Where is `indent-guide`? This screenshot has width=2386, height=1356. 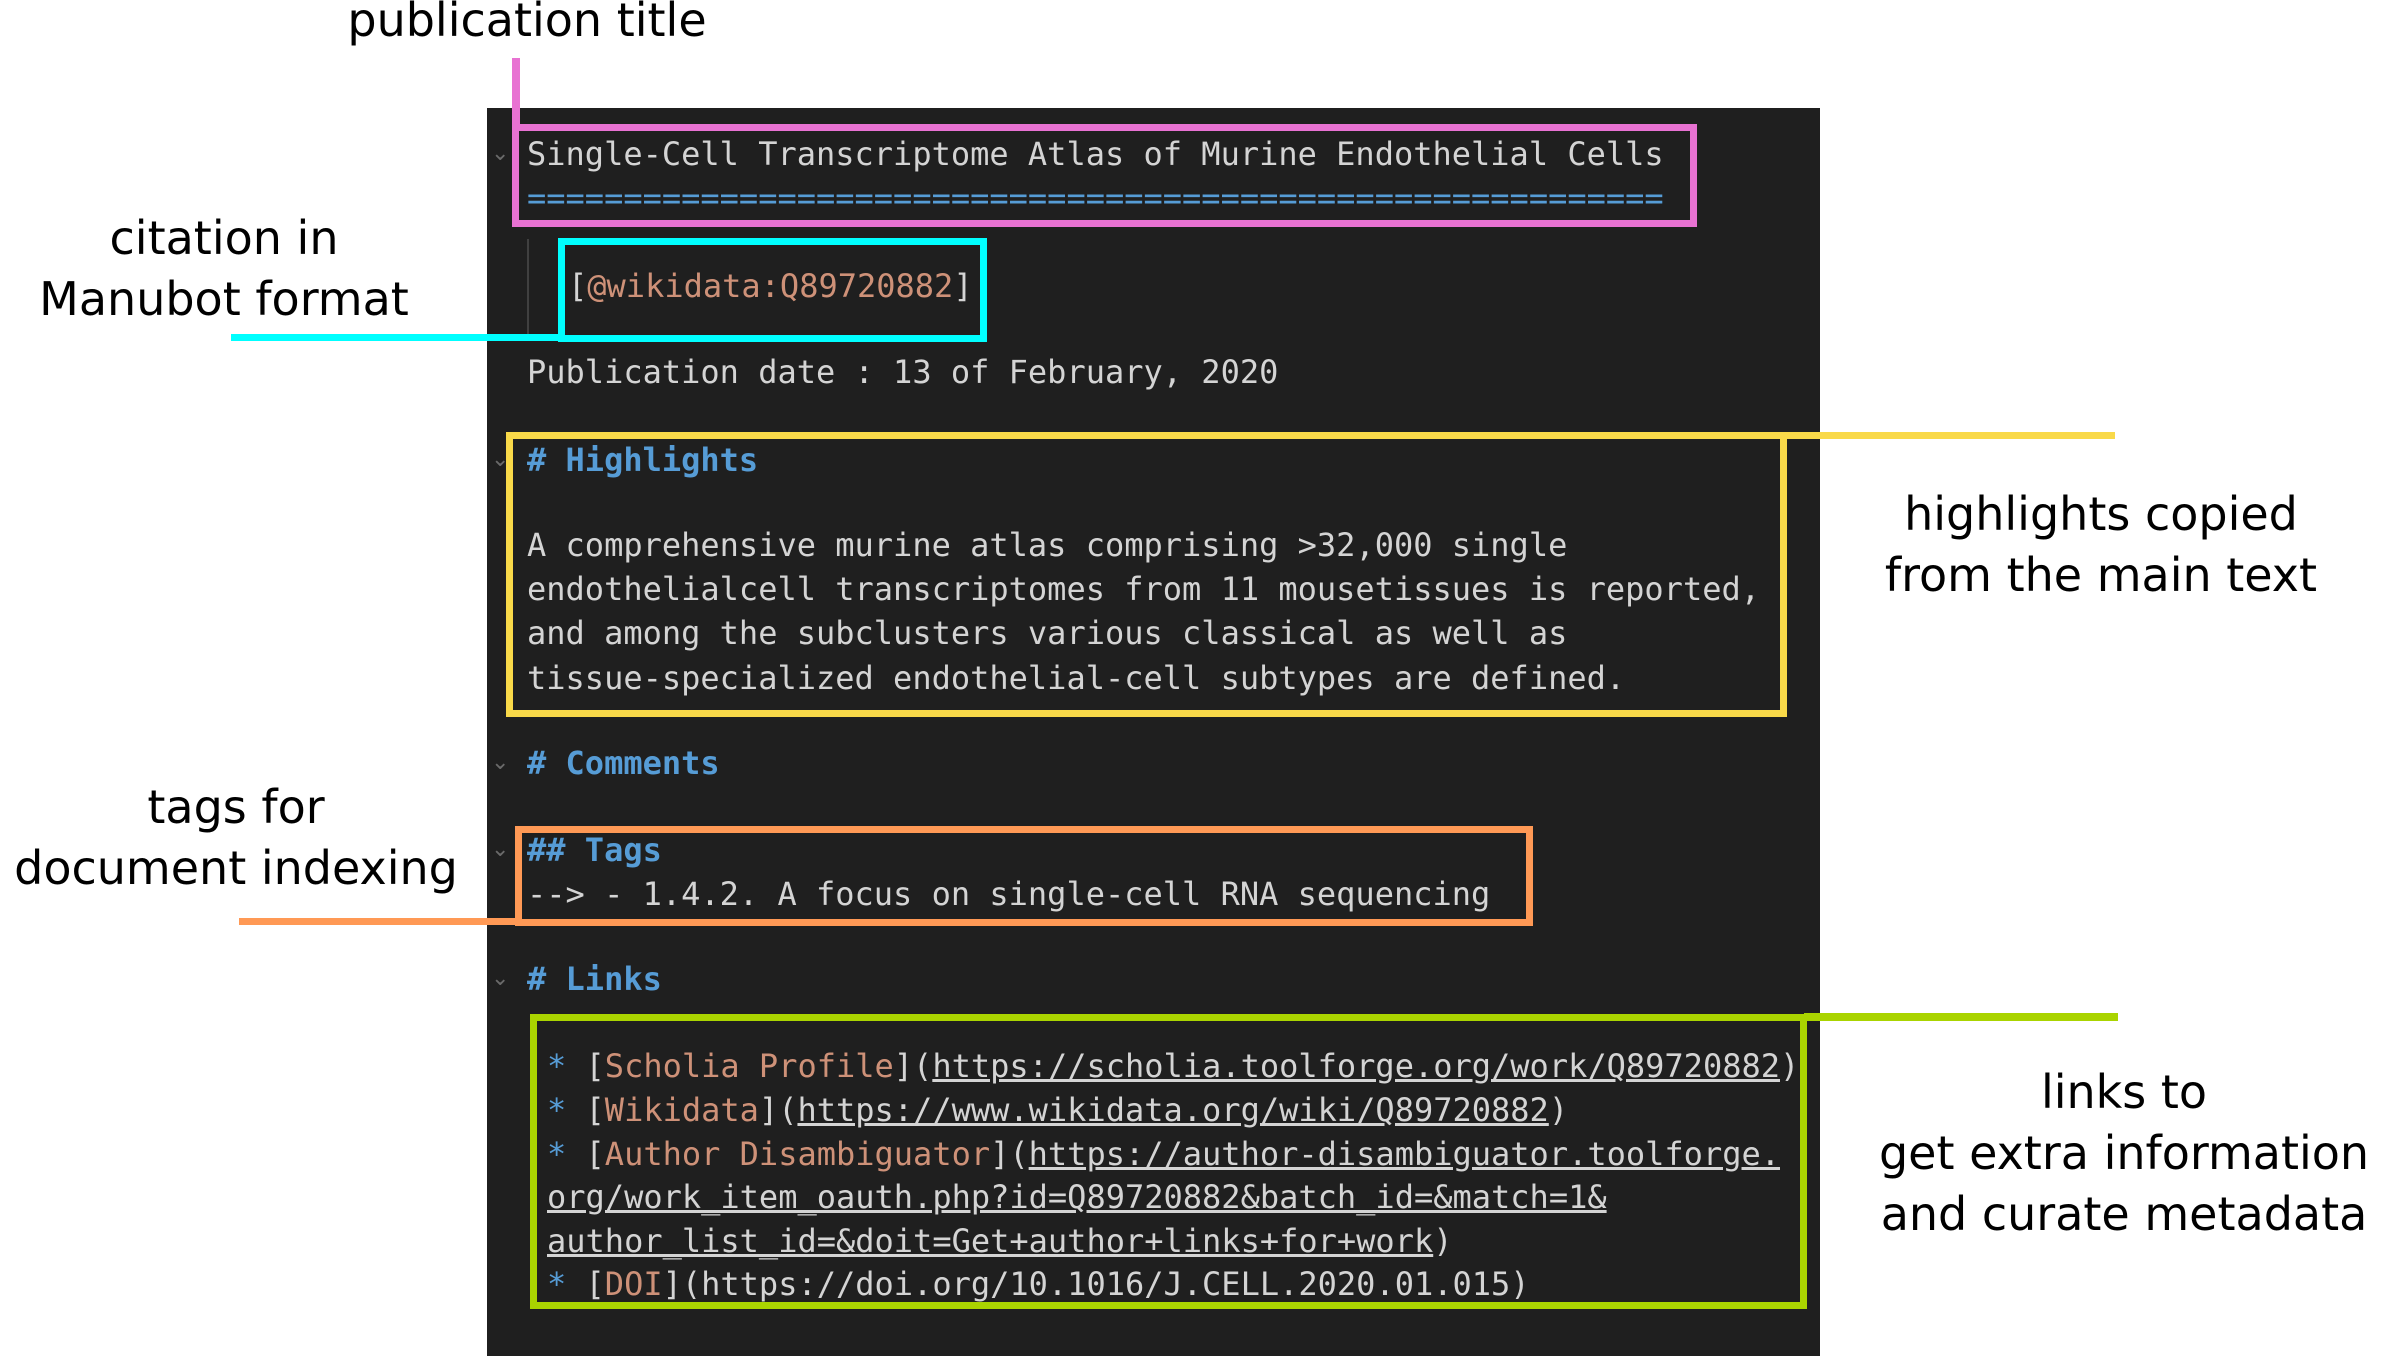 indent-guide is located at coordinates (528, 289).